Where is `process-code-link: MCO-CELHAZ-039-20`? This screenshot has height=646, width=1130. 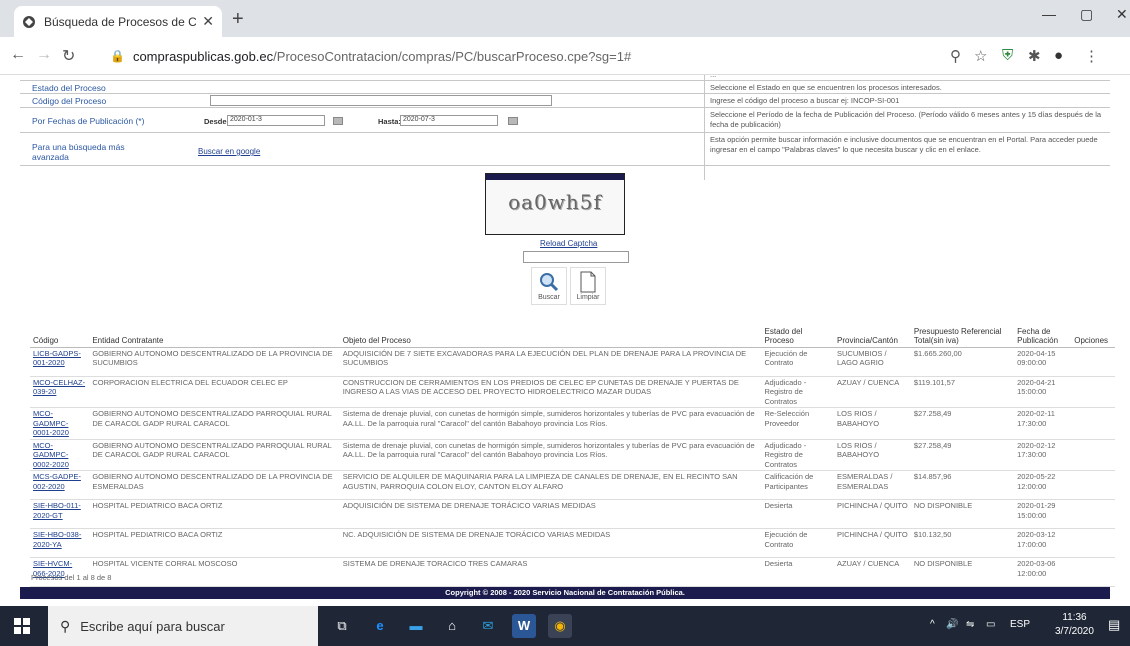
process-code-link: MCO-CELHAZ-039-20 is located at coordinates (59, 387).